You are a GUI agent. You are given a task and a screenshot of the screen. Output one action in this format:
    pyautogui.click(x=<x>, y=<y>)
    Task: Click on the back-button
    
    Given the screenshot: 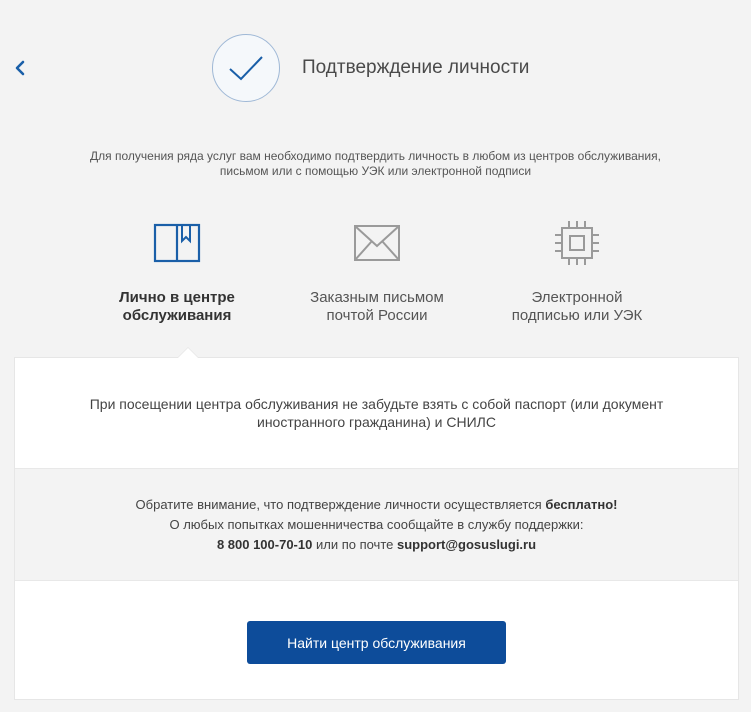 What is the action you would take?
    pyautogui.click(x=20, y=68)
    